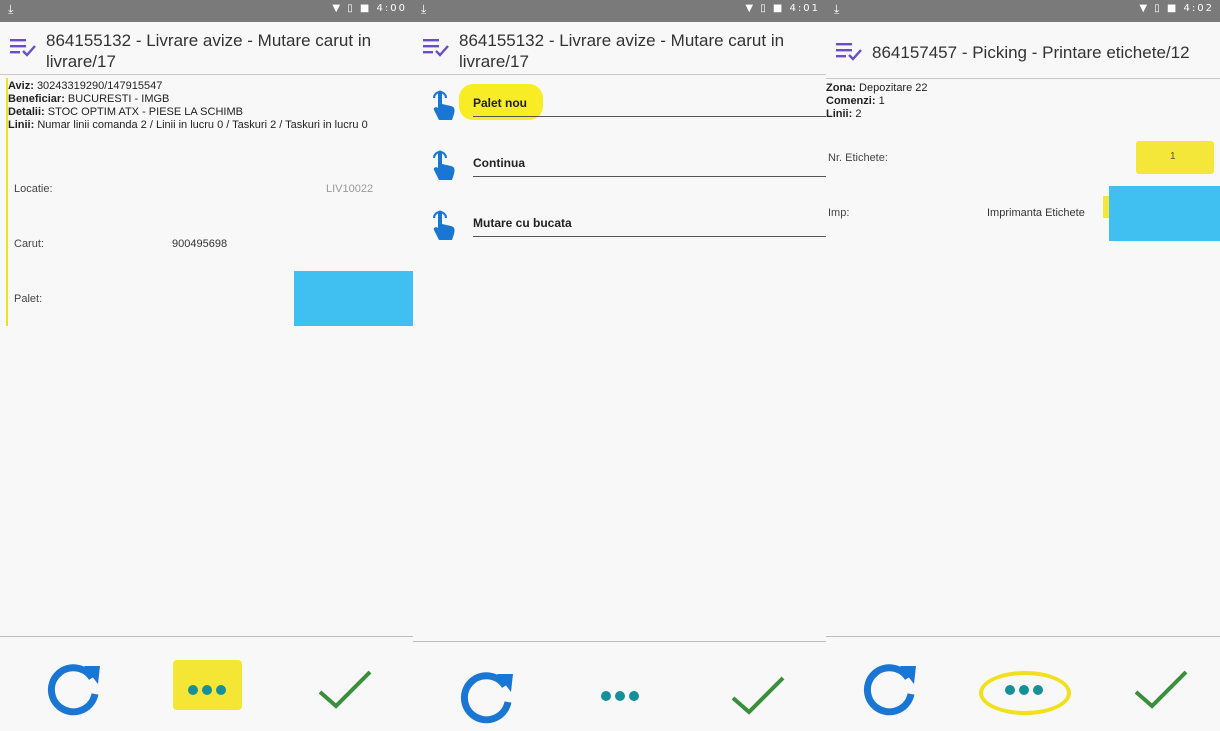 The image size is (1220, 731). Describe the element at coordinates (29, 244) in the screenshot. I see `carut-label: Carut:` at that location.